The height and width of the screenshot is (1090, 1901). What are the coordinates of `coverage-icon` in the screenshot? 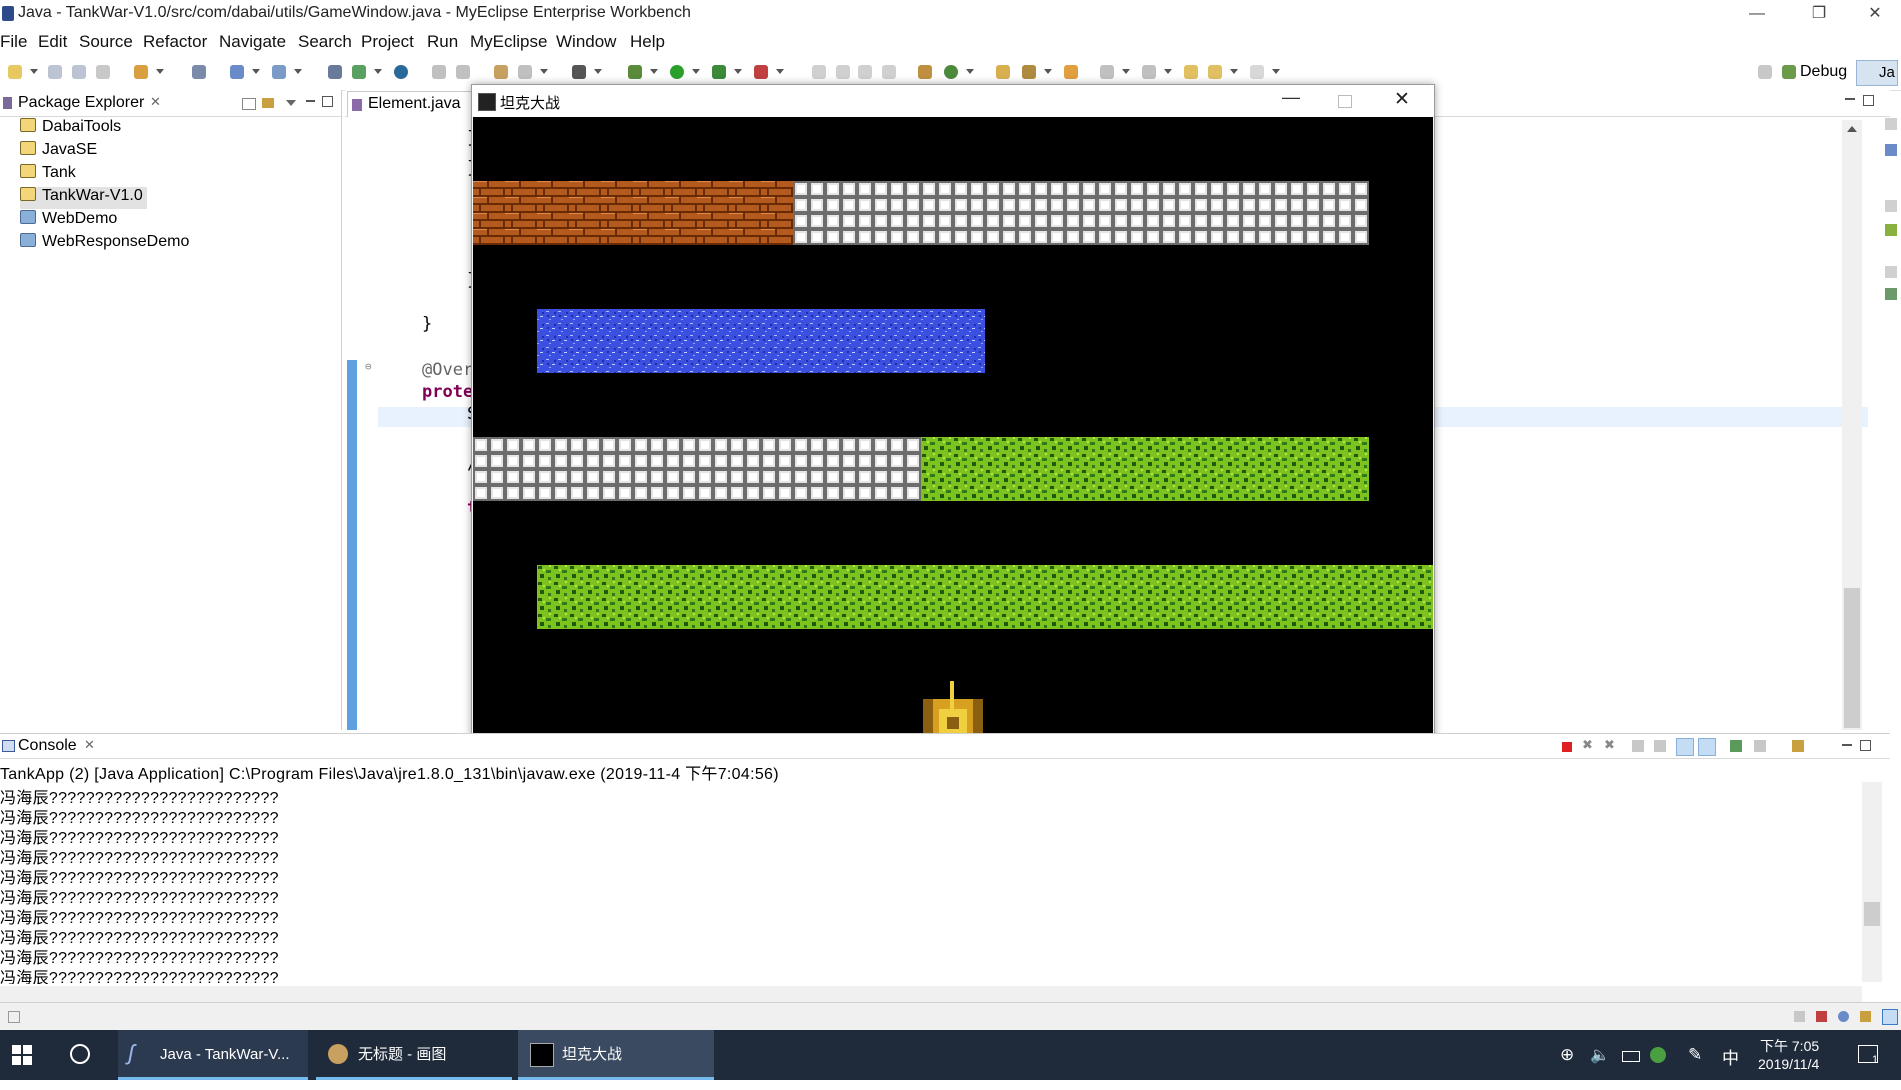 It's located at (719, 72).